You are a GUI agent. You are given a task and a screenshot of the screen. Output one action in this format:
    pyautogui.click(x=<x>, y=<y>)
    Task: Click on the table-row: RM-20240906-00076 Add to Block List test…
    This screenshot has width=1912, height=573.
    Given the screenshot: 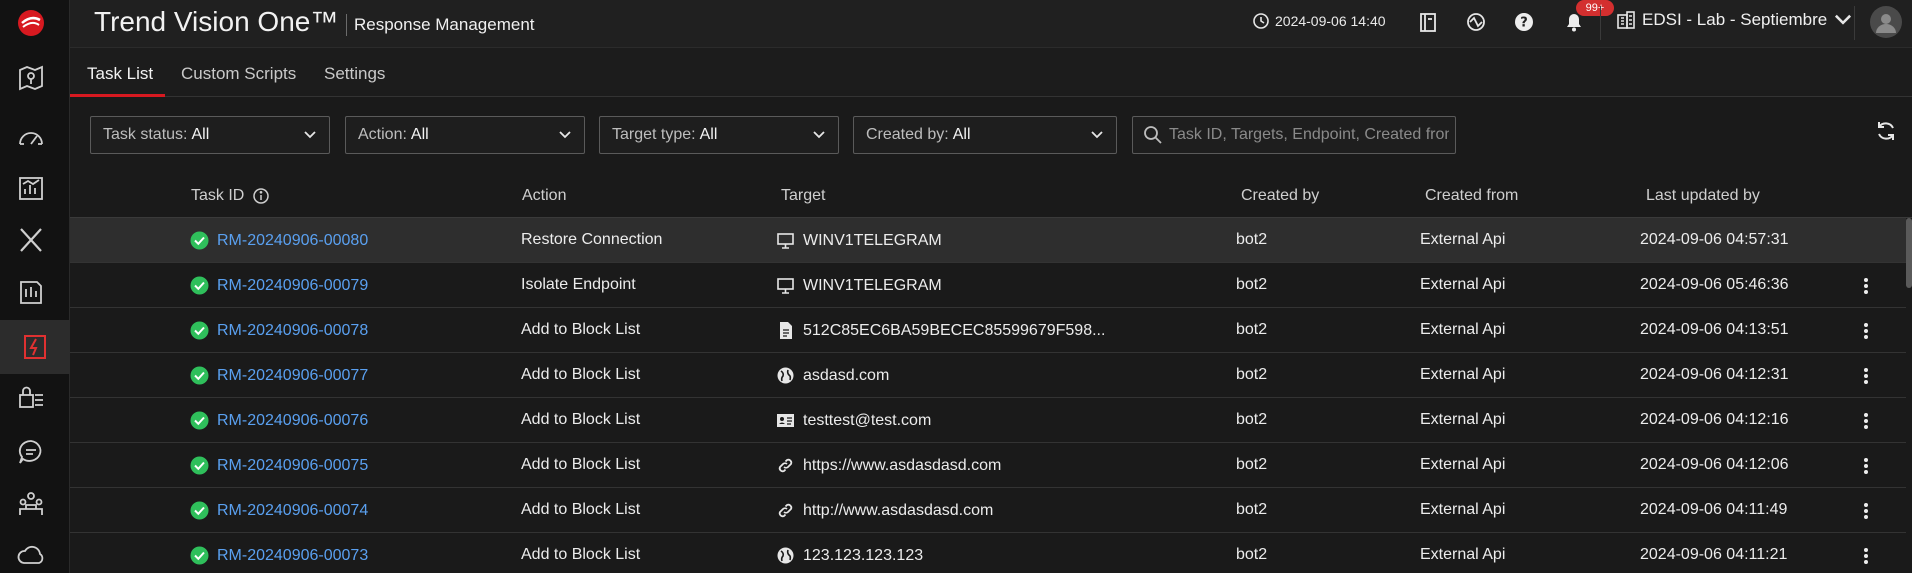 What is the action you would take?
    pyautogui.click(x=989, y=420)
    